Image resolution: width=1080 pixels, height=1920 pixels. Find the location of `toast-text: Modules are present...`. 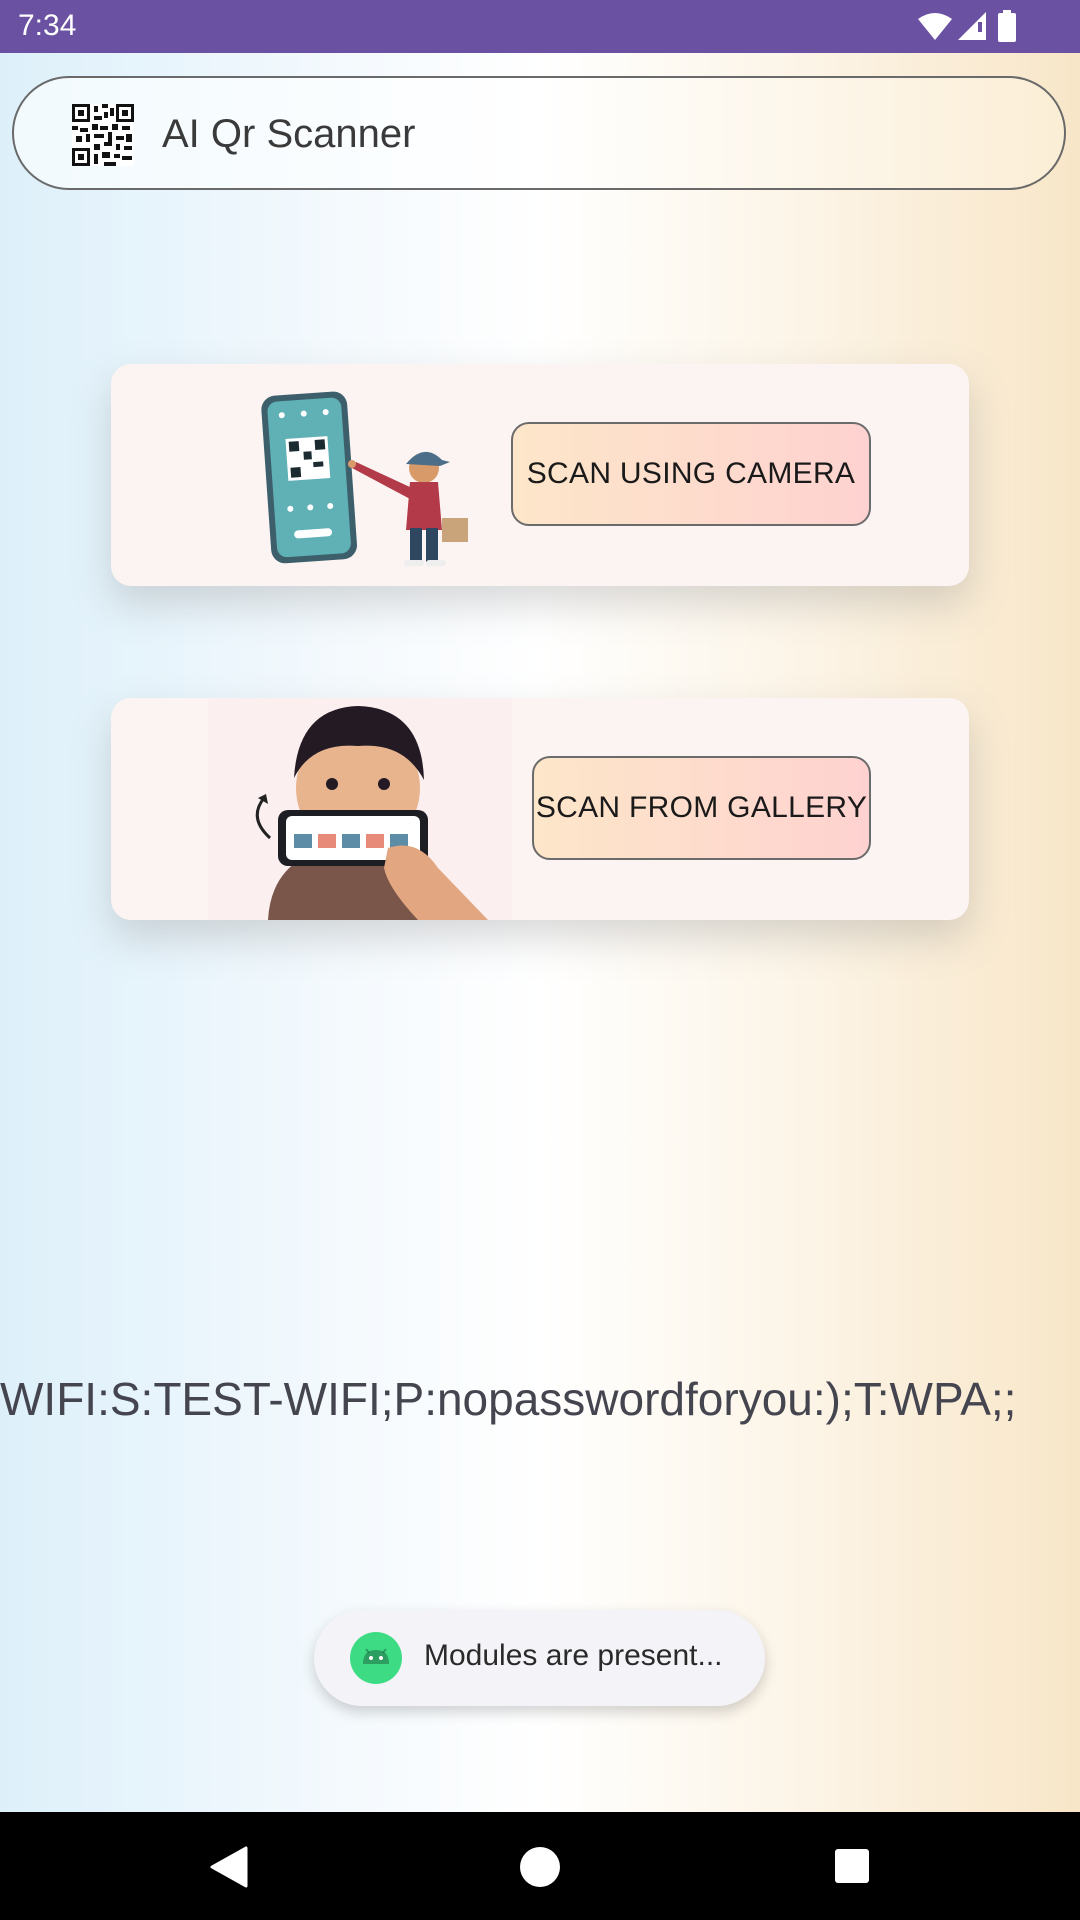

toast-text: Modules are present... is located at coordinates (573, 1655).